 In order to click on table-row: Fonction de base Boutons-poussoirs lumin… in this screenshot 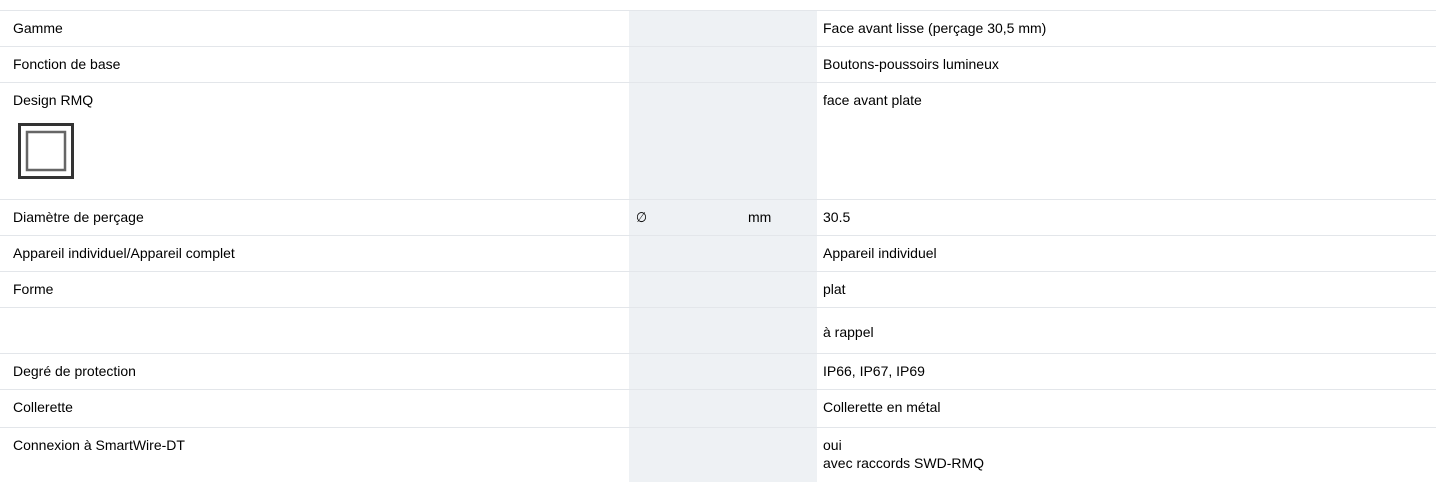, I will do `click(718, 64)`.